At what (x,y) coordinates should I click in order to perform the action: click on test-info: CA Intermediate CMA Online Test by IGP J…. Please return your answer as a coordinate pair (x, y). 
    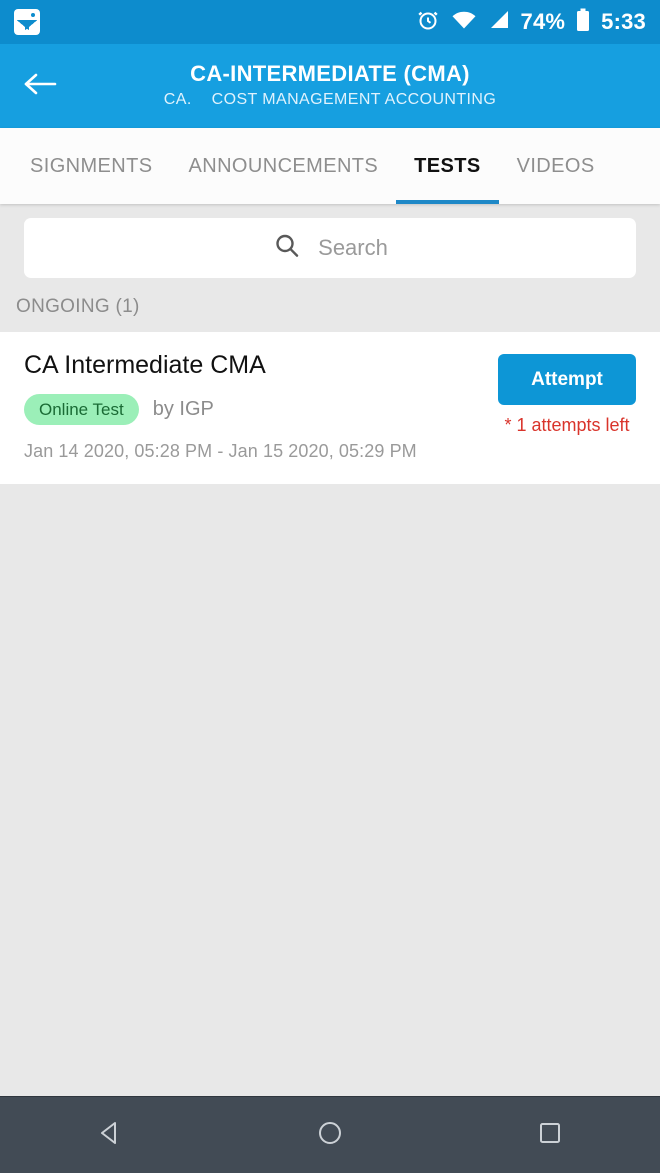
    Looking at the image, I should click on (261, 406).